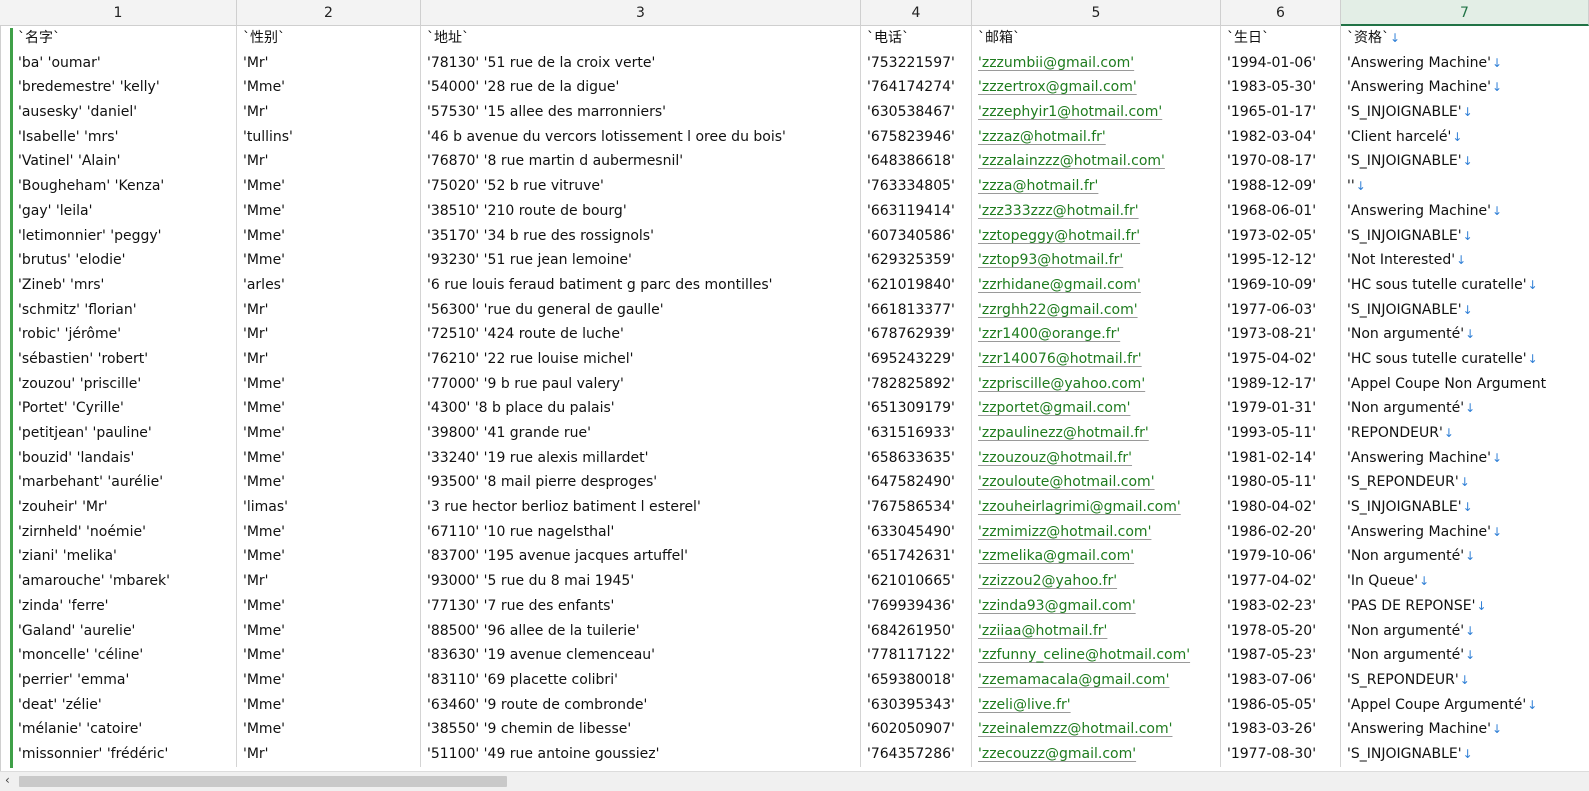  Describe the element at coordinates (641, 334) in the screenshot. I see `table-cell: '72510' '424 route de luche'` at that location.